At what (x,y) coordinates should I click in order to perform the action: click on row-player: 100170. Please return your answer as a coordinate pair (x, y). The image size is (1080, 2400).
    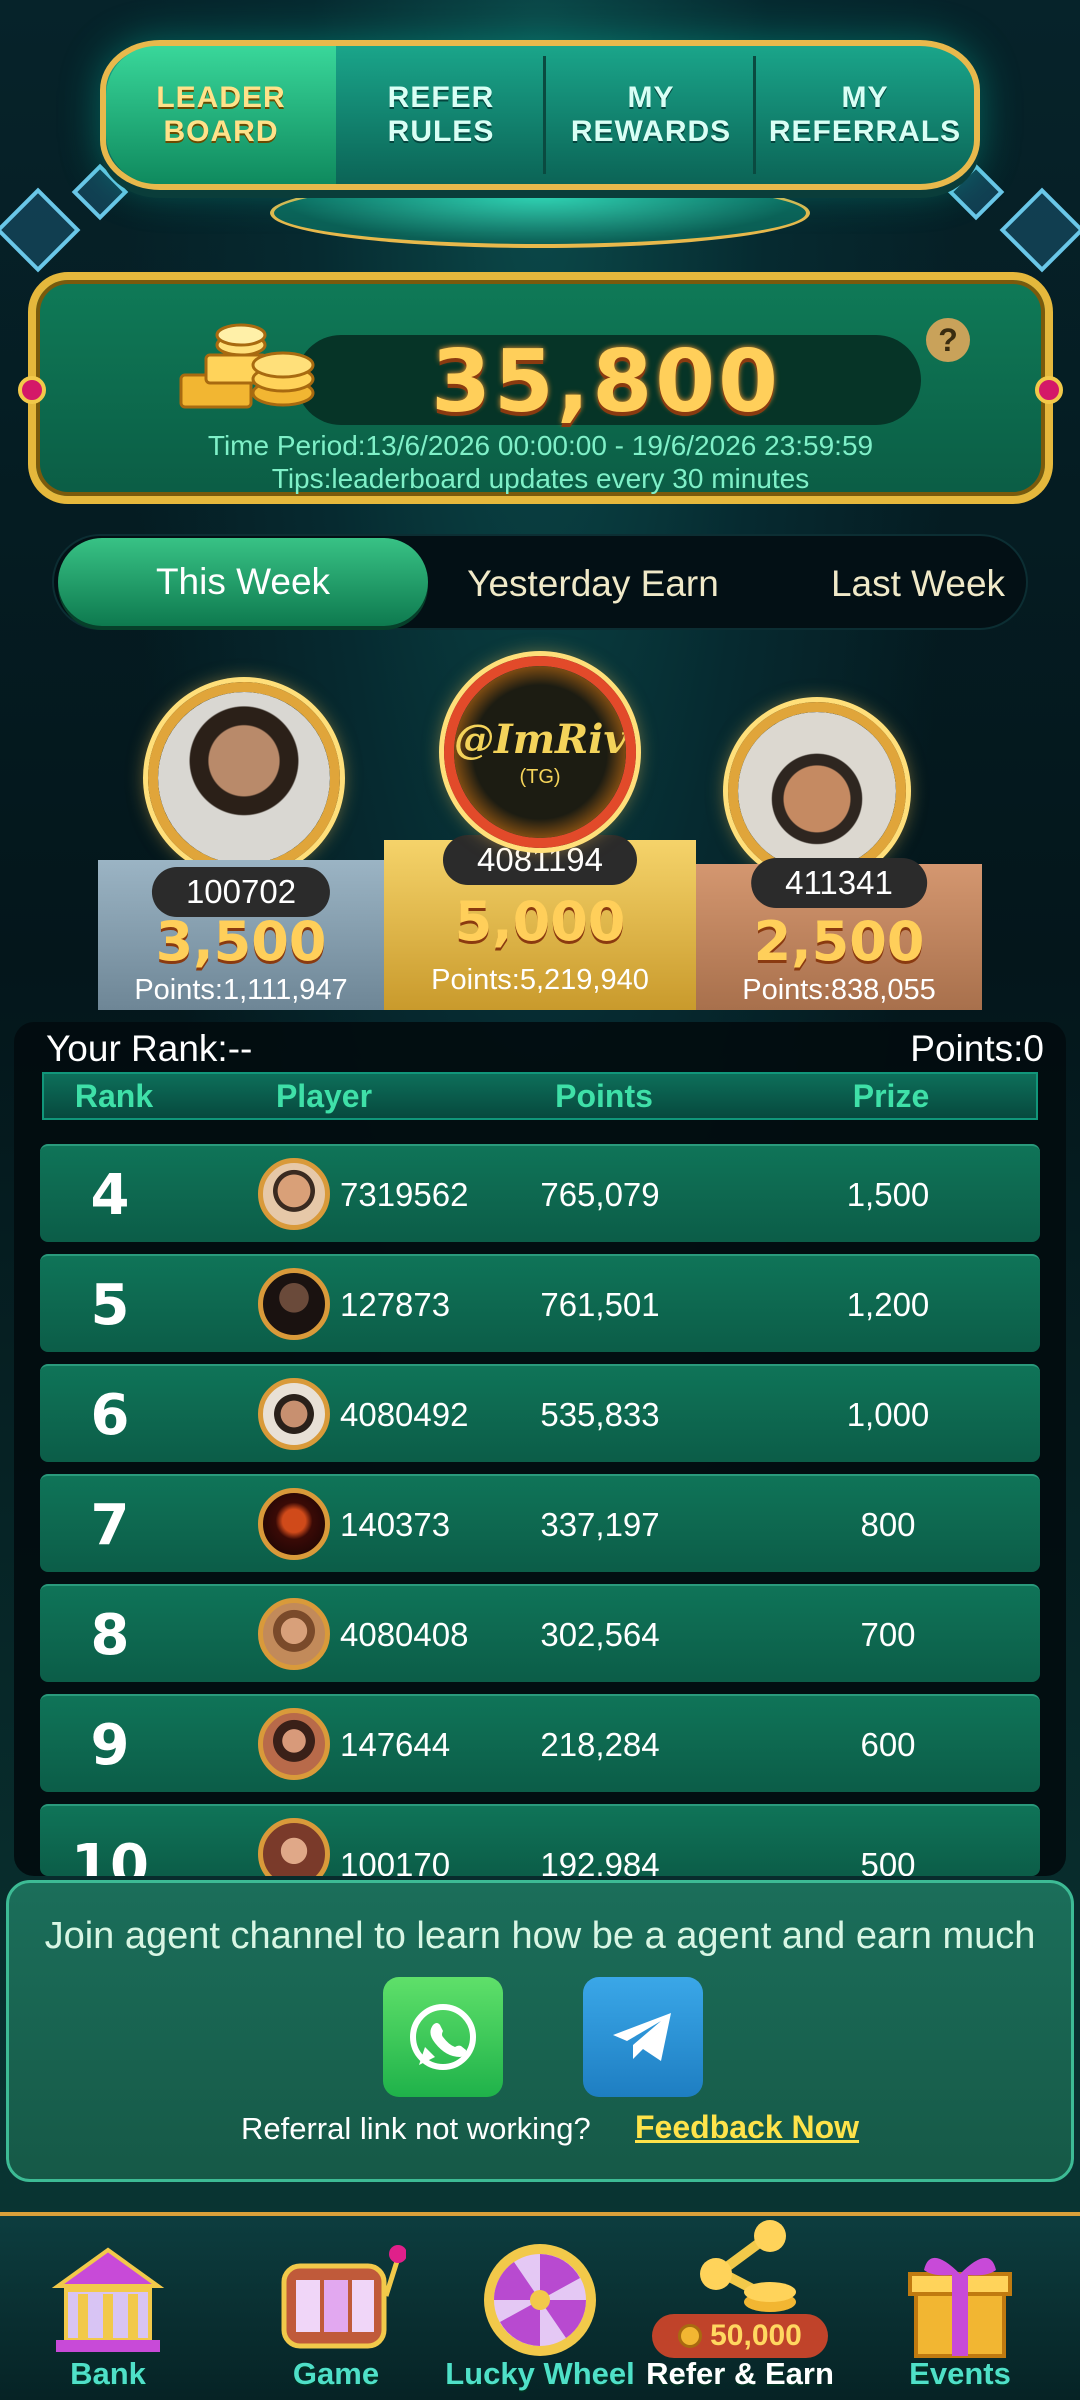
    Looking at the image, I should click on (395, 1861).